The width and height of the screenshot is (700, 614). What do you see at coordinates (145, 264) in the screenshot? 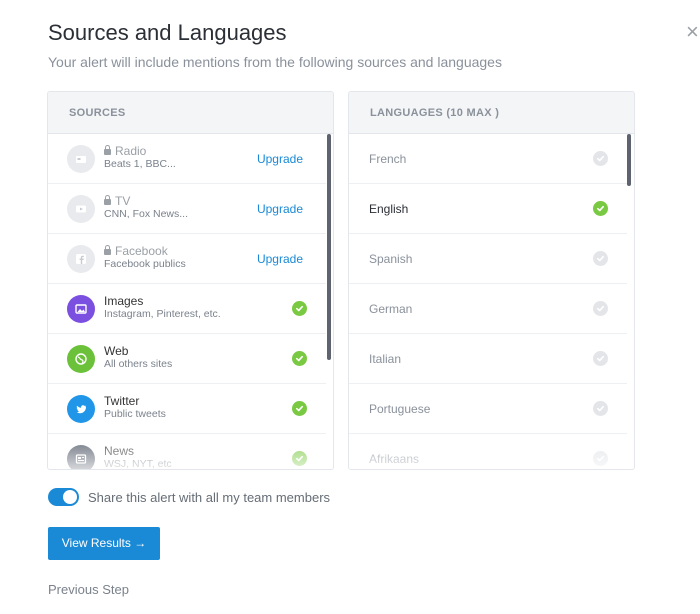
I see `source-description: Facebook publics` at bounding box center [145, 264].